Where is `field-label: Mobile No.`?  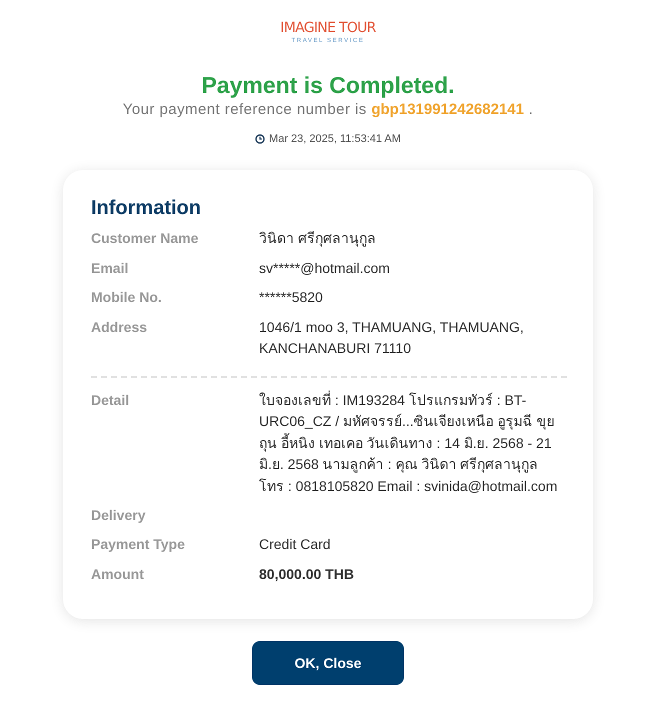 field-label: Mobile No. is located at coordinates (127, 297).